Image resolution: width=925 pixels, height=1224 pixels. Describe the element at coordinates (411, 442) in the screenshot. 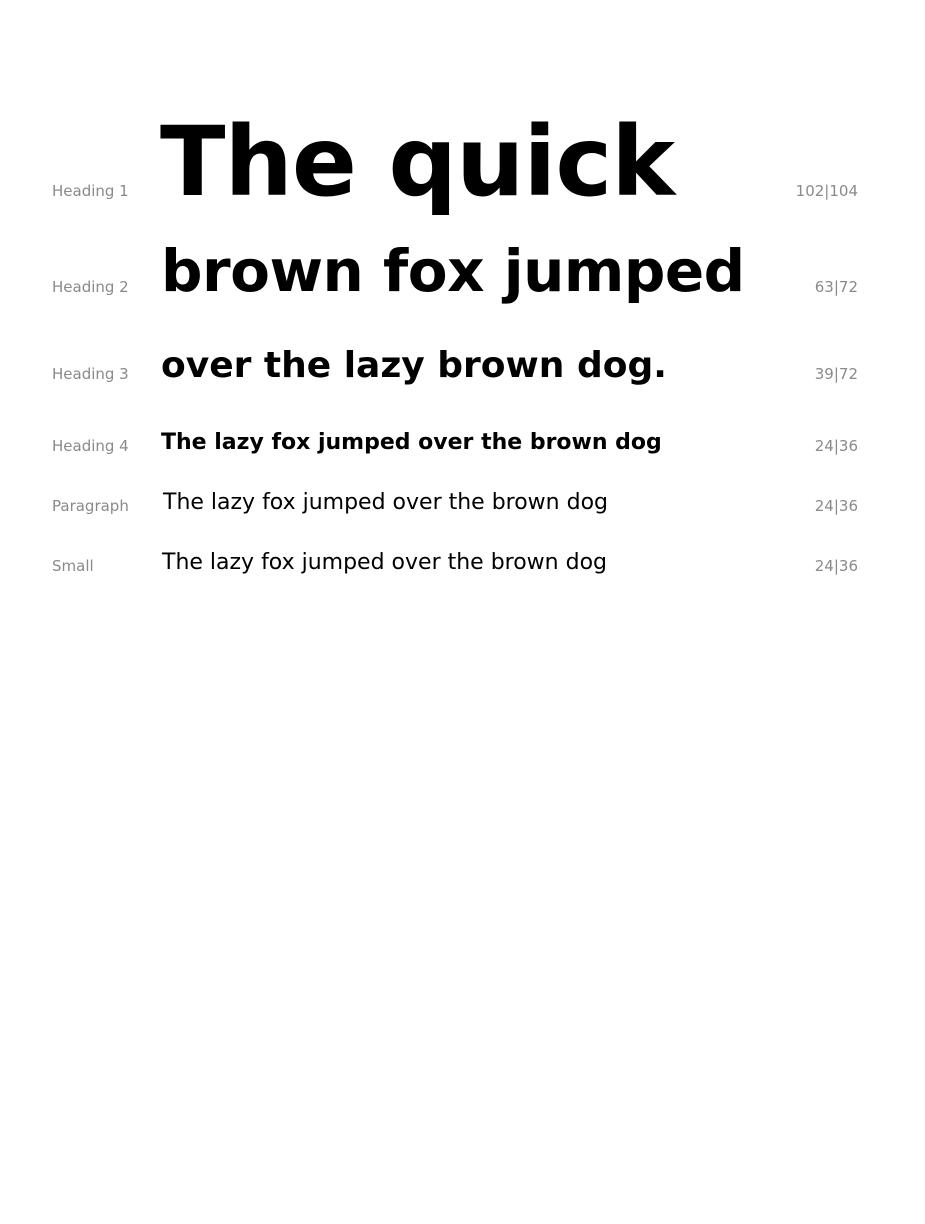

I see `sample-heading-4: The lazy fox jumped over the brown dog` at that location.